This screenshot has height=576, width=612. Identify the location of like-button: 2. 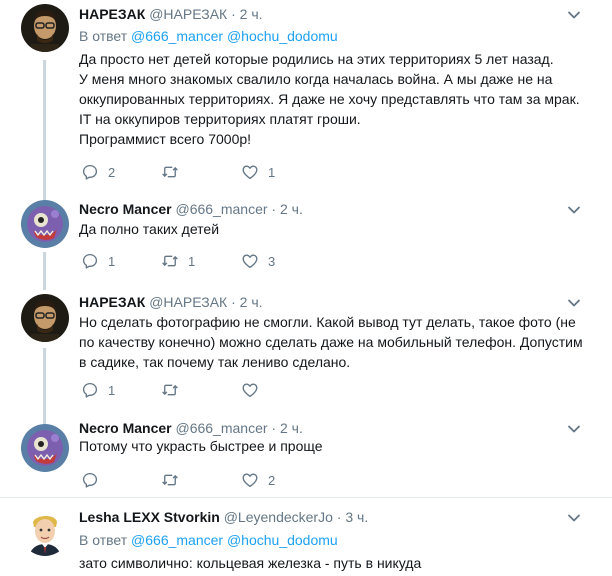
(258, 480).